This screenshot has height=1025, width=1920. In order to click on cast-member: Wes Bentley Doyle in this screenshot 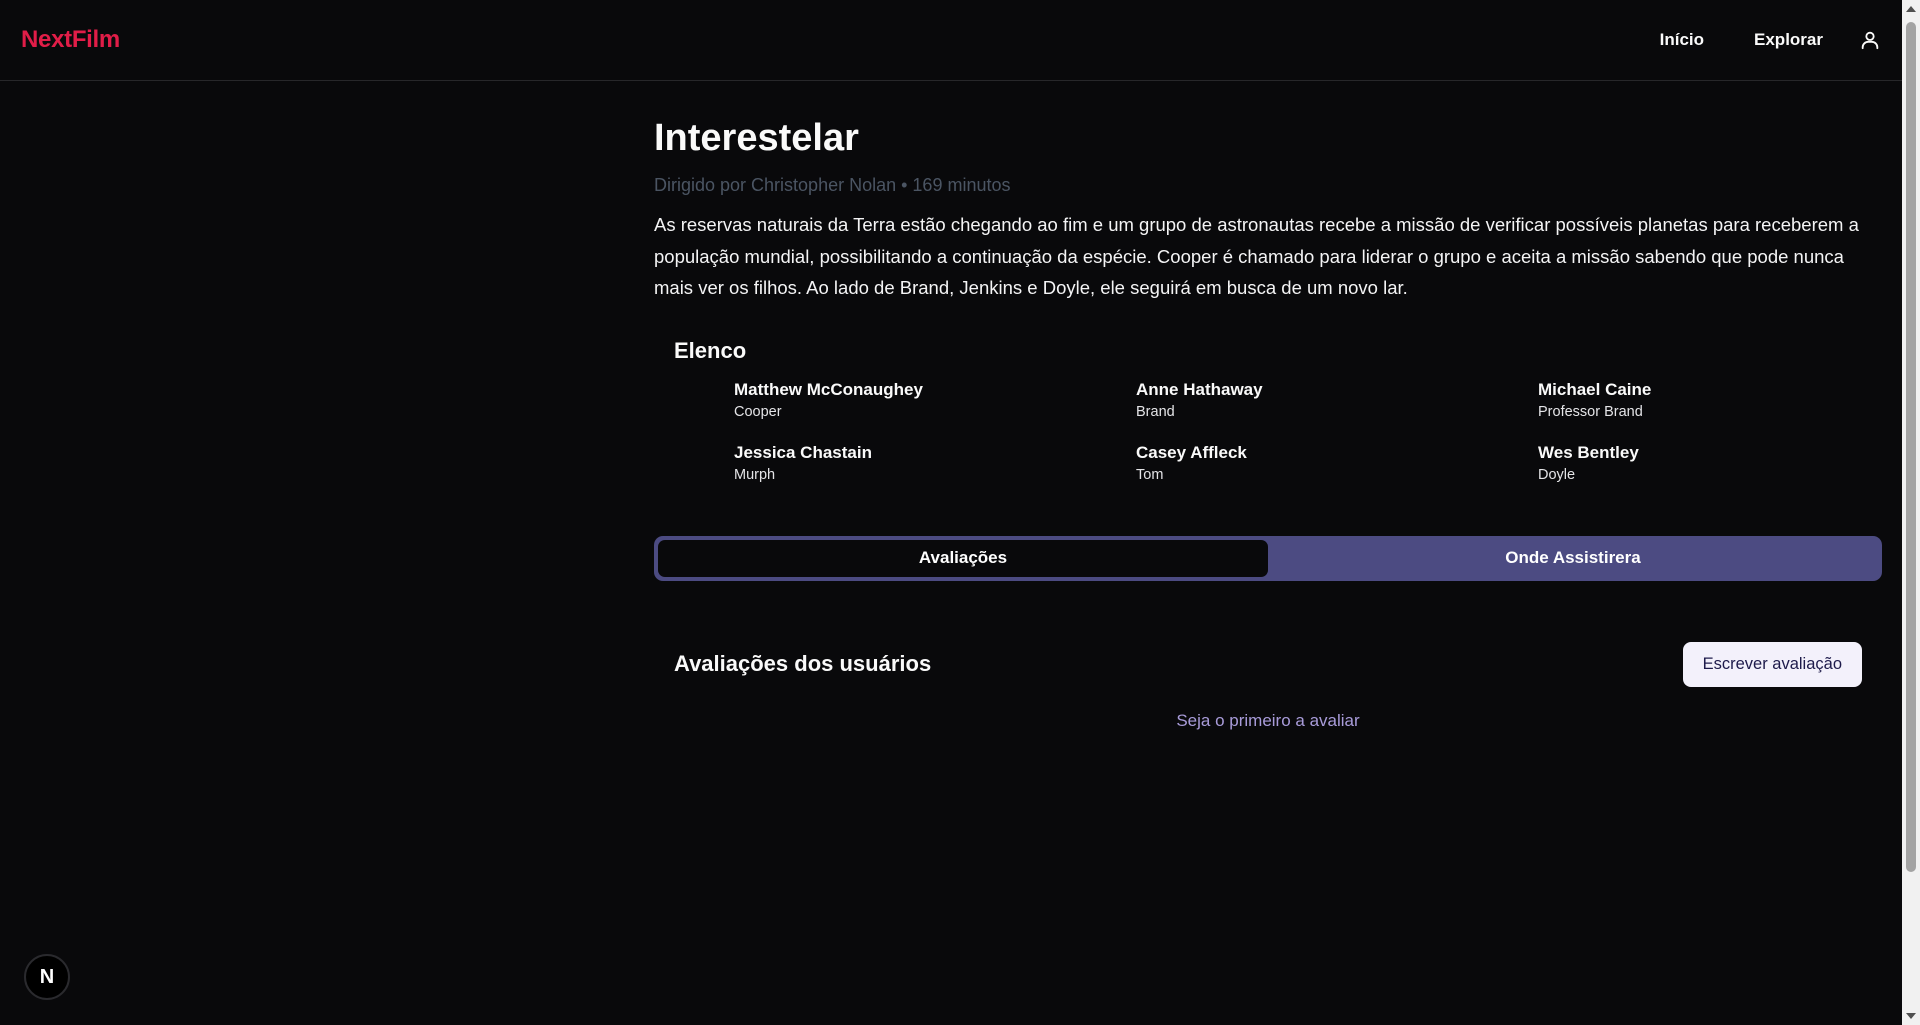, I will do `click(1688, 464)`.